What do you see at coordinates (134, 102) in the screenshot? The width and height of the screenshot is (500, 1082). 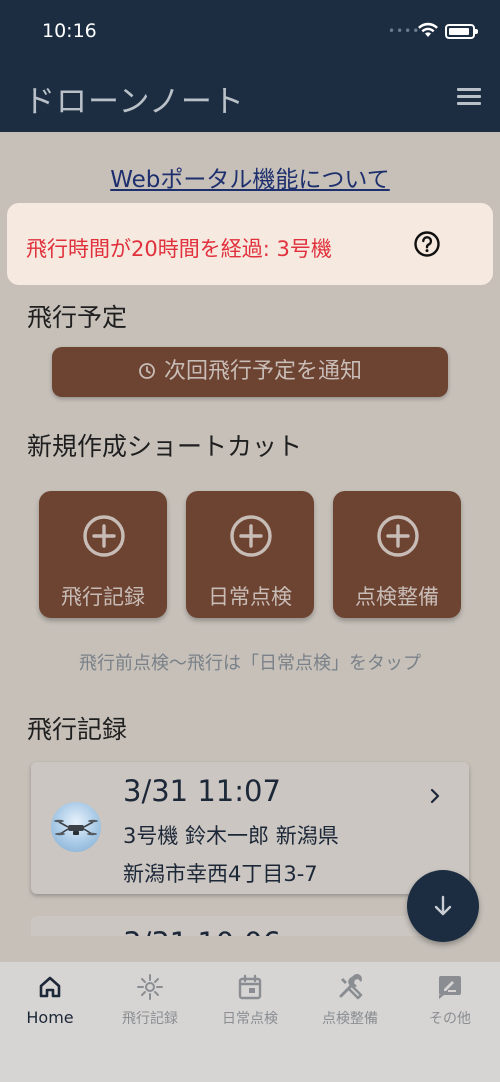 I see `app-title: ドローンノート` at bounding box center [134, 102].